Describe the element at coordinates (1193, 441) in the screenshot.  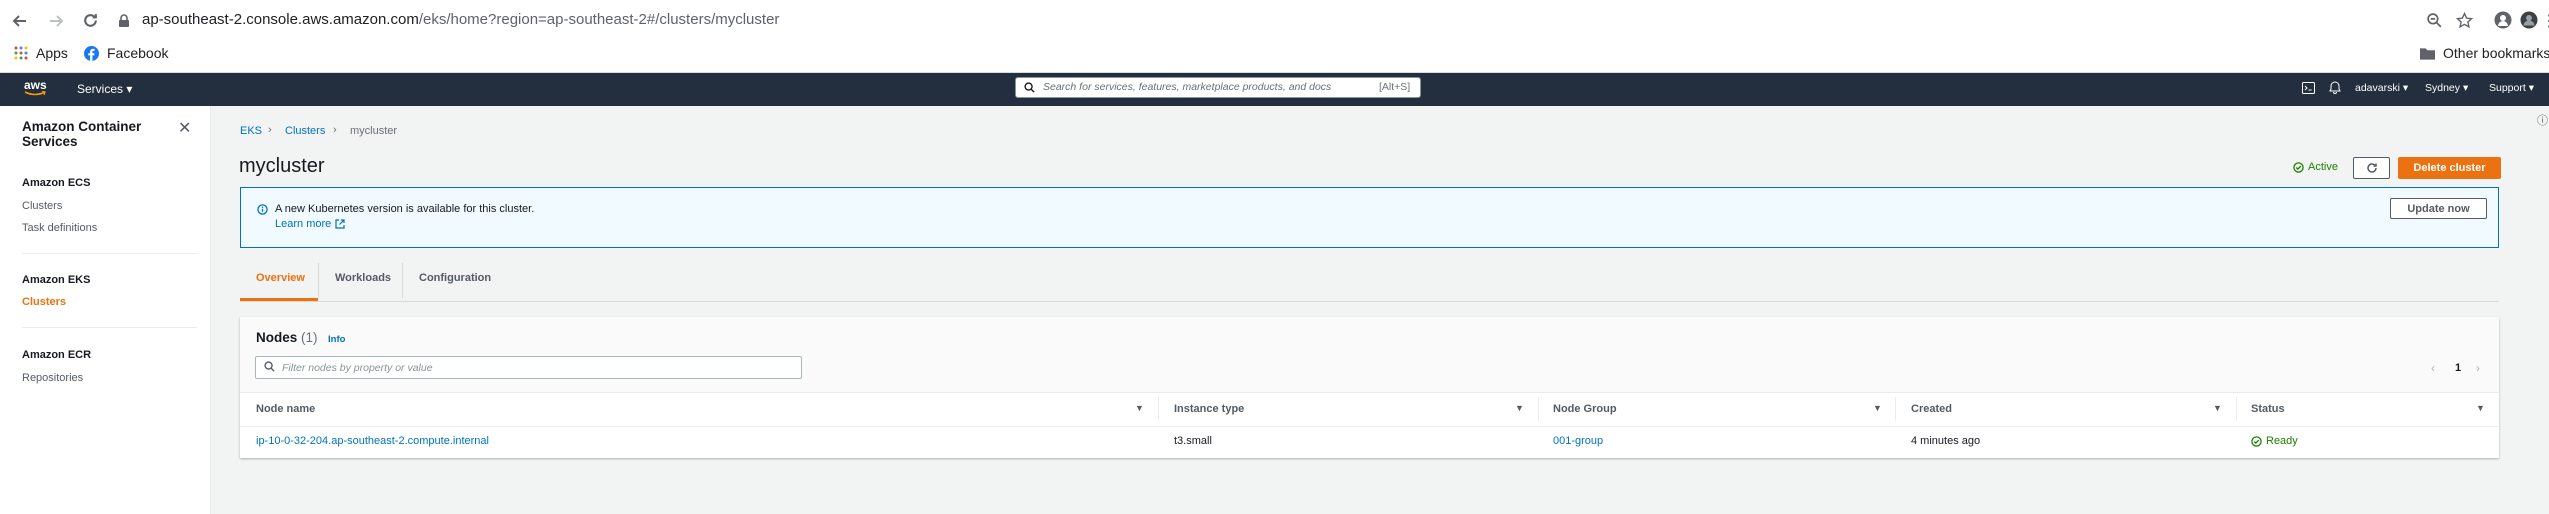
I see `instance-type-cell: t3.small` at that location.